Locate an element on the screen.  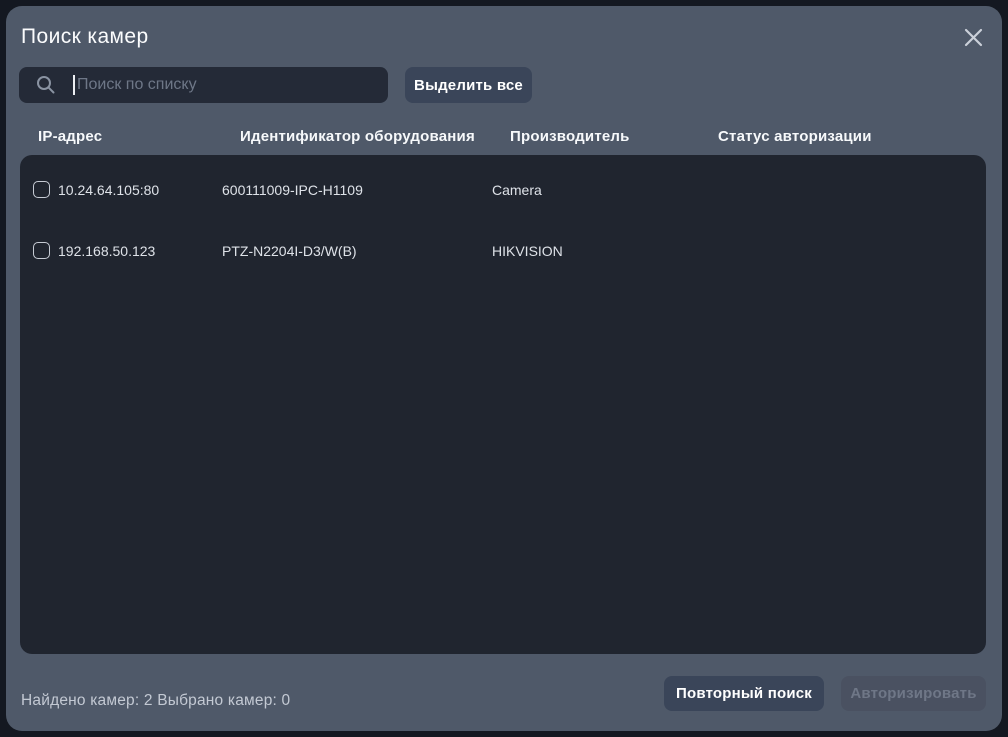
authorize-button: Авторизировать is located at coordinates (913, 693).